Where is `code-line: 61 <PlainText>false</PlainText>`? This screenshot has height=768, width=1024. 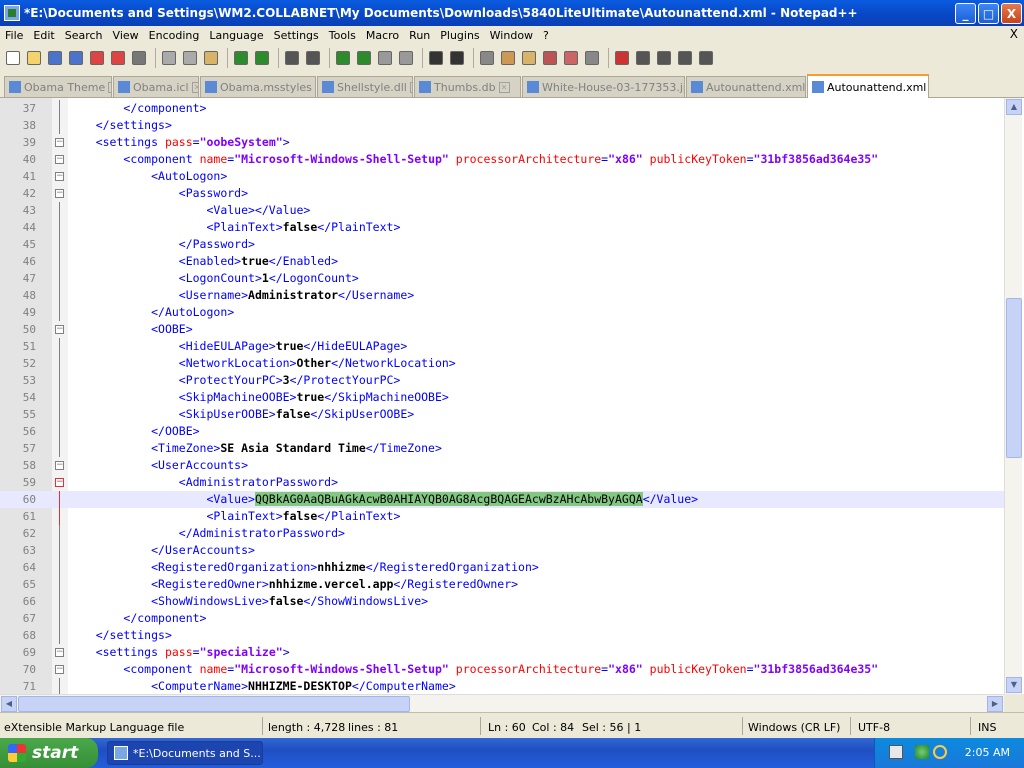
code-line: 61 <PlainText>false</PlainText> is located at coordinates (502, 516).